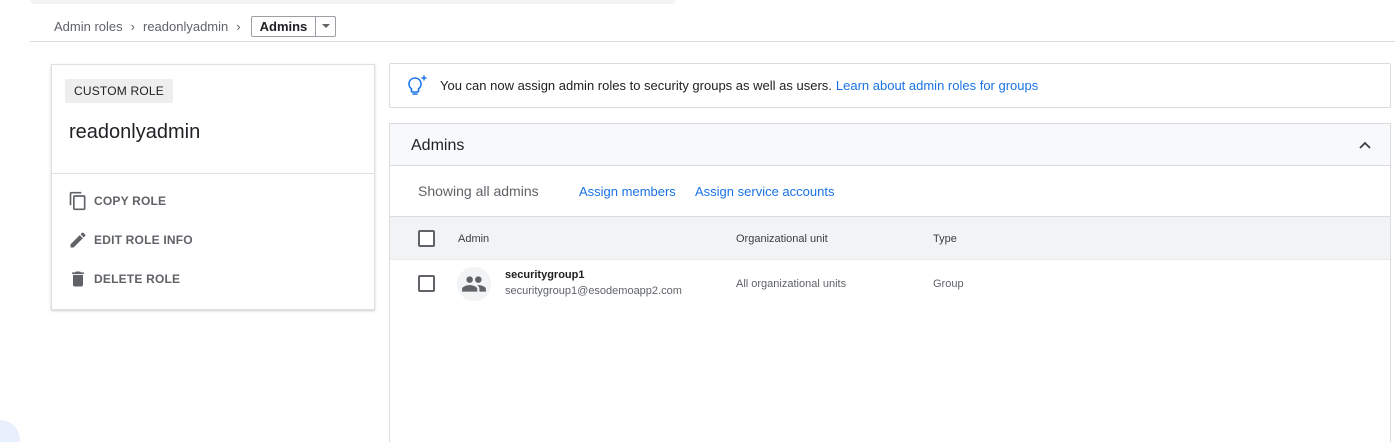 The image size is (1395, 442). Describe the element at coordinates (130, 201) in the screenshot. I see `copy-role-label: COPY ROLE` at that location.